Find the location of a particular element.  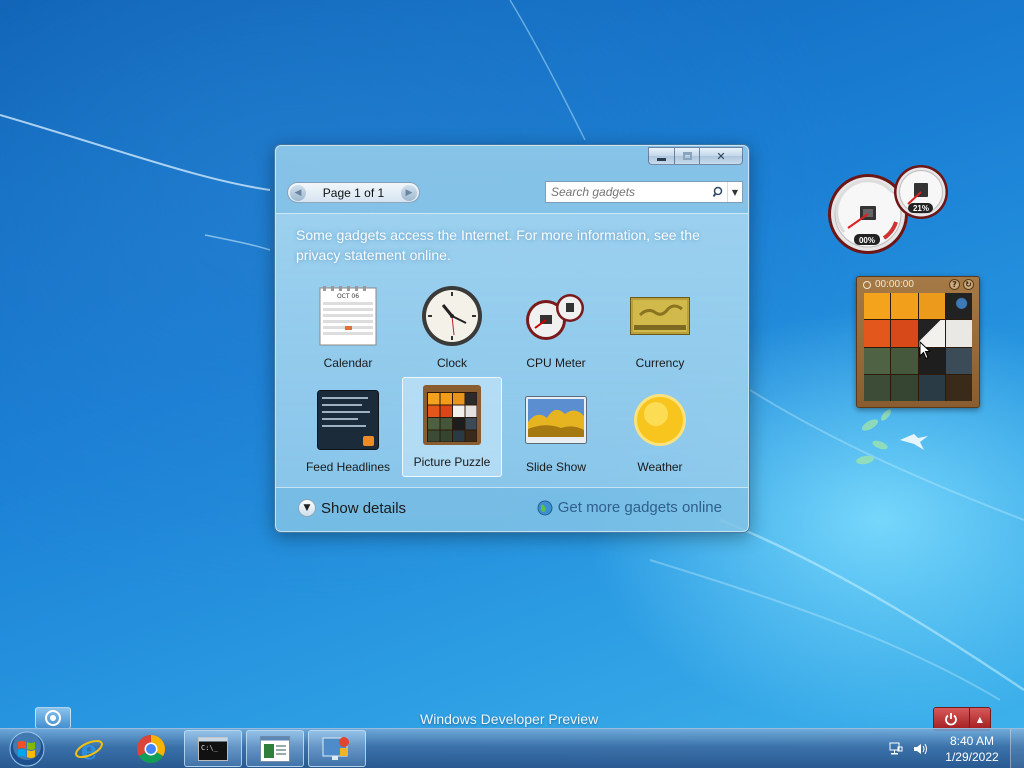

taskbar: e C:\_ 8:40 AM 1/29/2022 is located at coordinates (512, 748).